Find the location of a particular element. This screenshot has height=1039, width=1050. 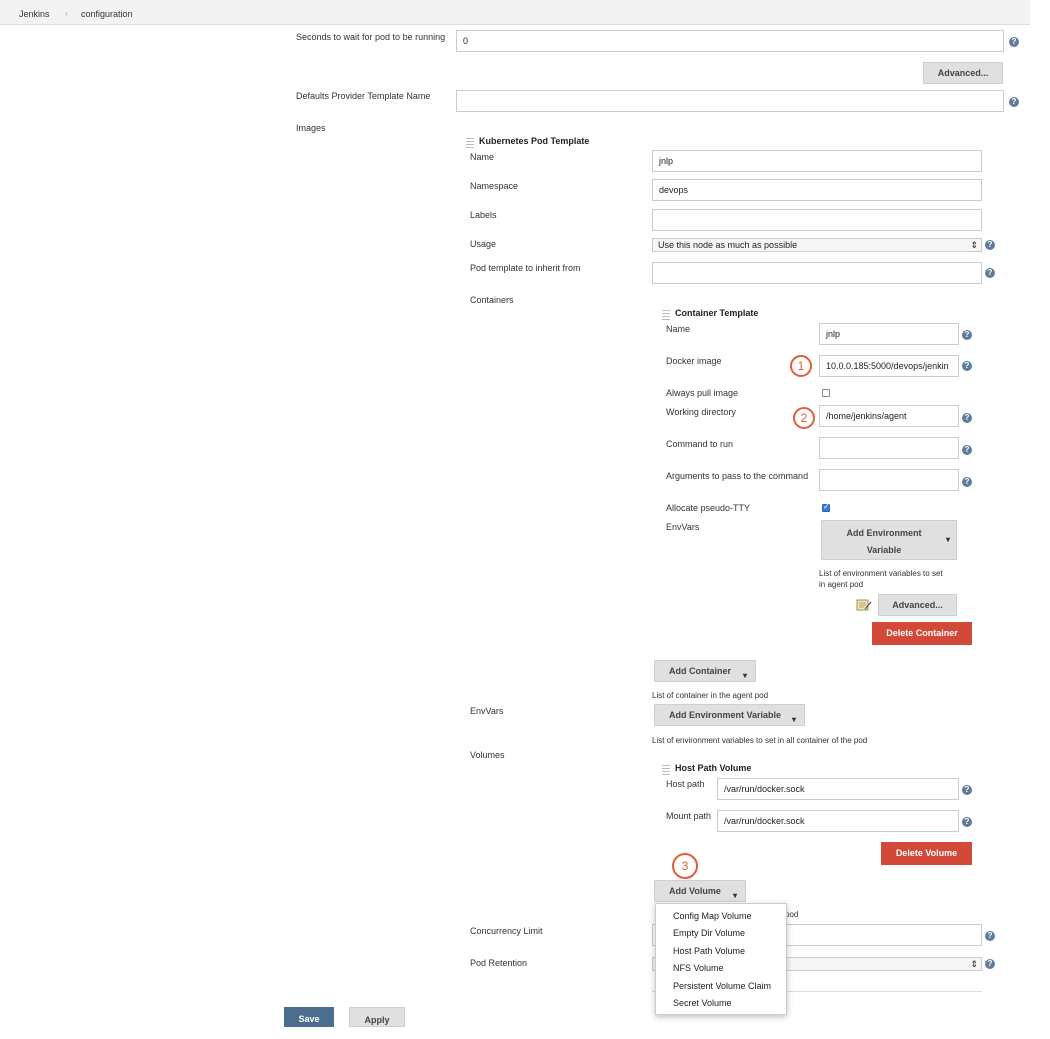

namespace-input: devops is located at coordinates (817, 190).